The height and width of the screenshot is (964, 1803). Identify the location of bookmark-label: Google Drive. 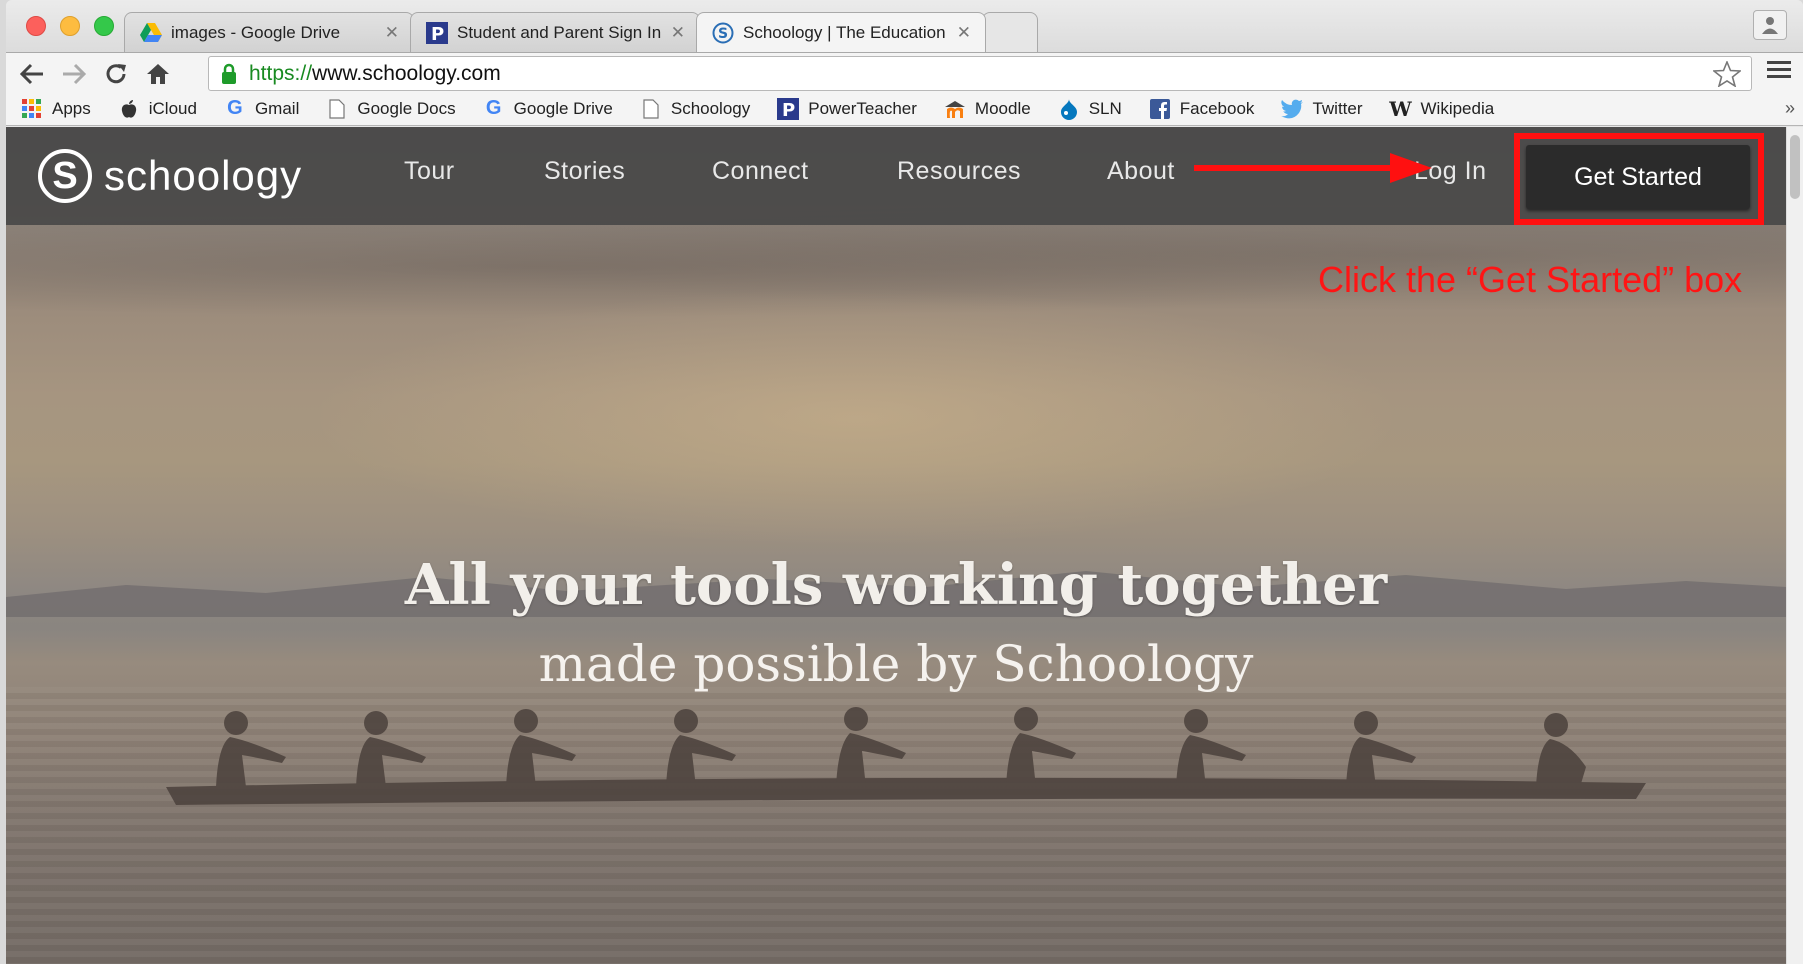
(563, 108).